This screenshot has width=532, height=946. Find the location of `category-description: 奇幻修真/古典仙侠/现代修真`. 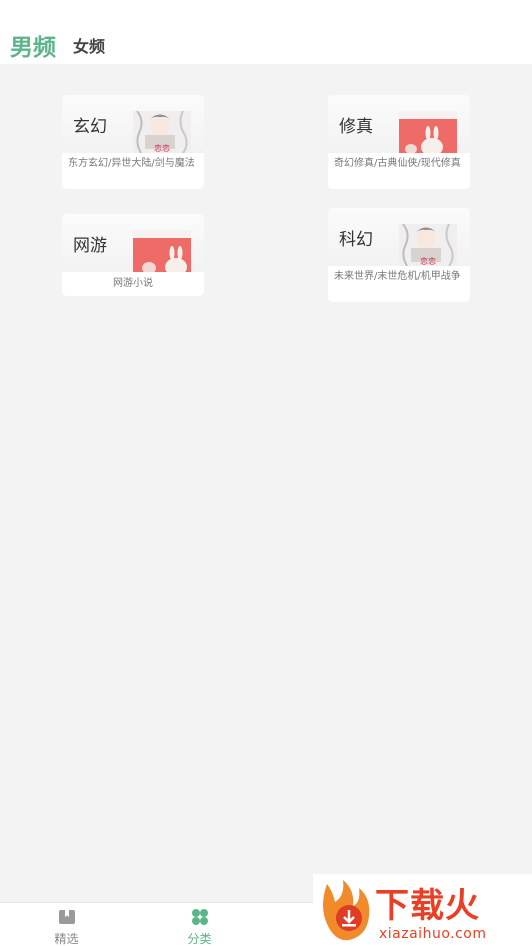

category-description: 奇幻修真/古典仙侠/现代修真 is located at coordinates (397, 163).